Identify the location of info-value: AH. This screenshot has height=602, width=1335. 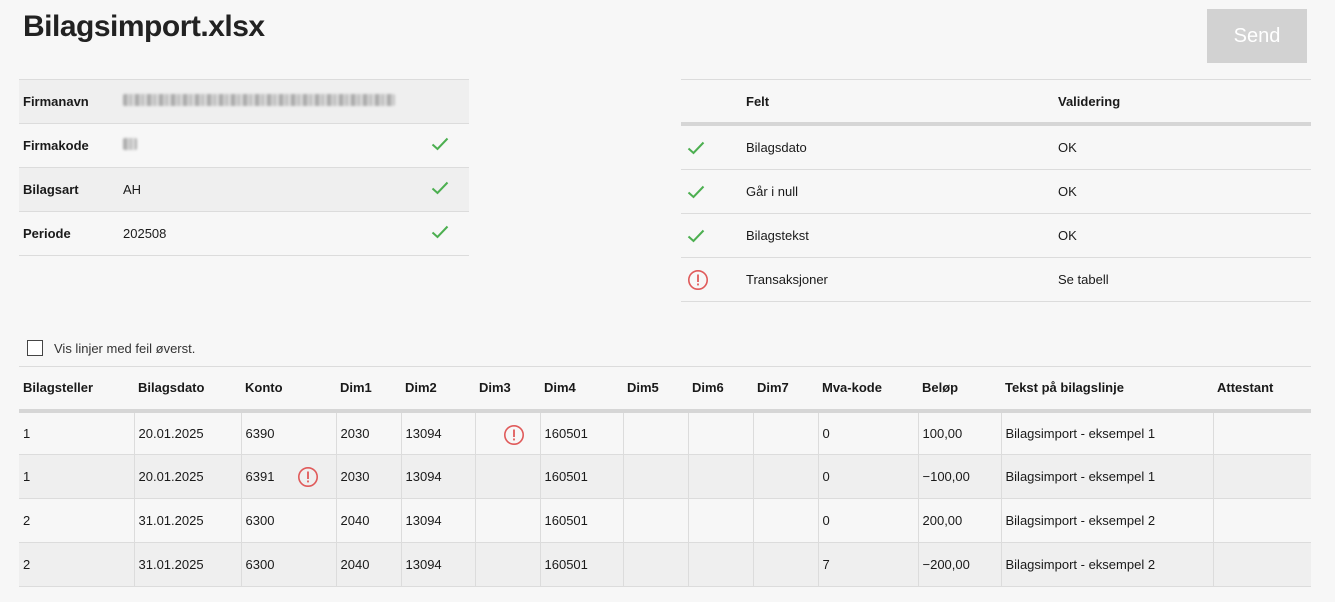
(132, 189).